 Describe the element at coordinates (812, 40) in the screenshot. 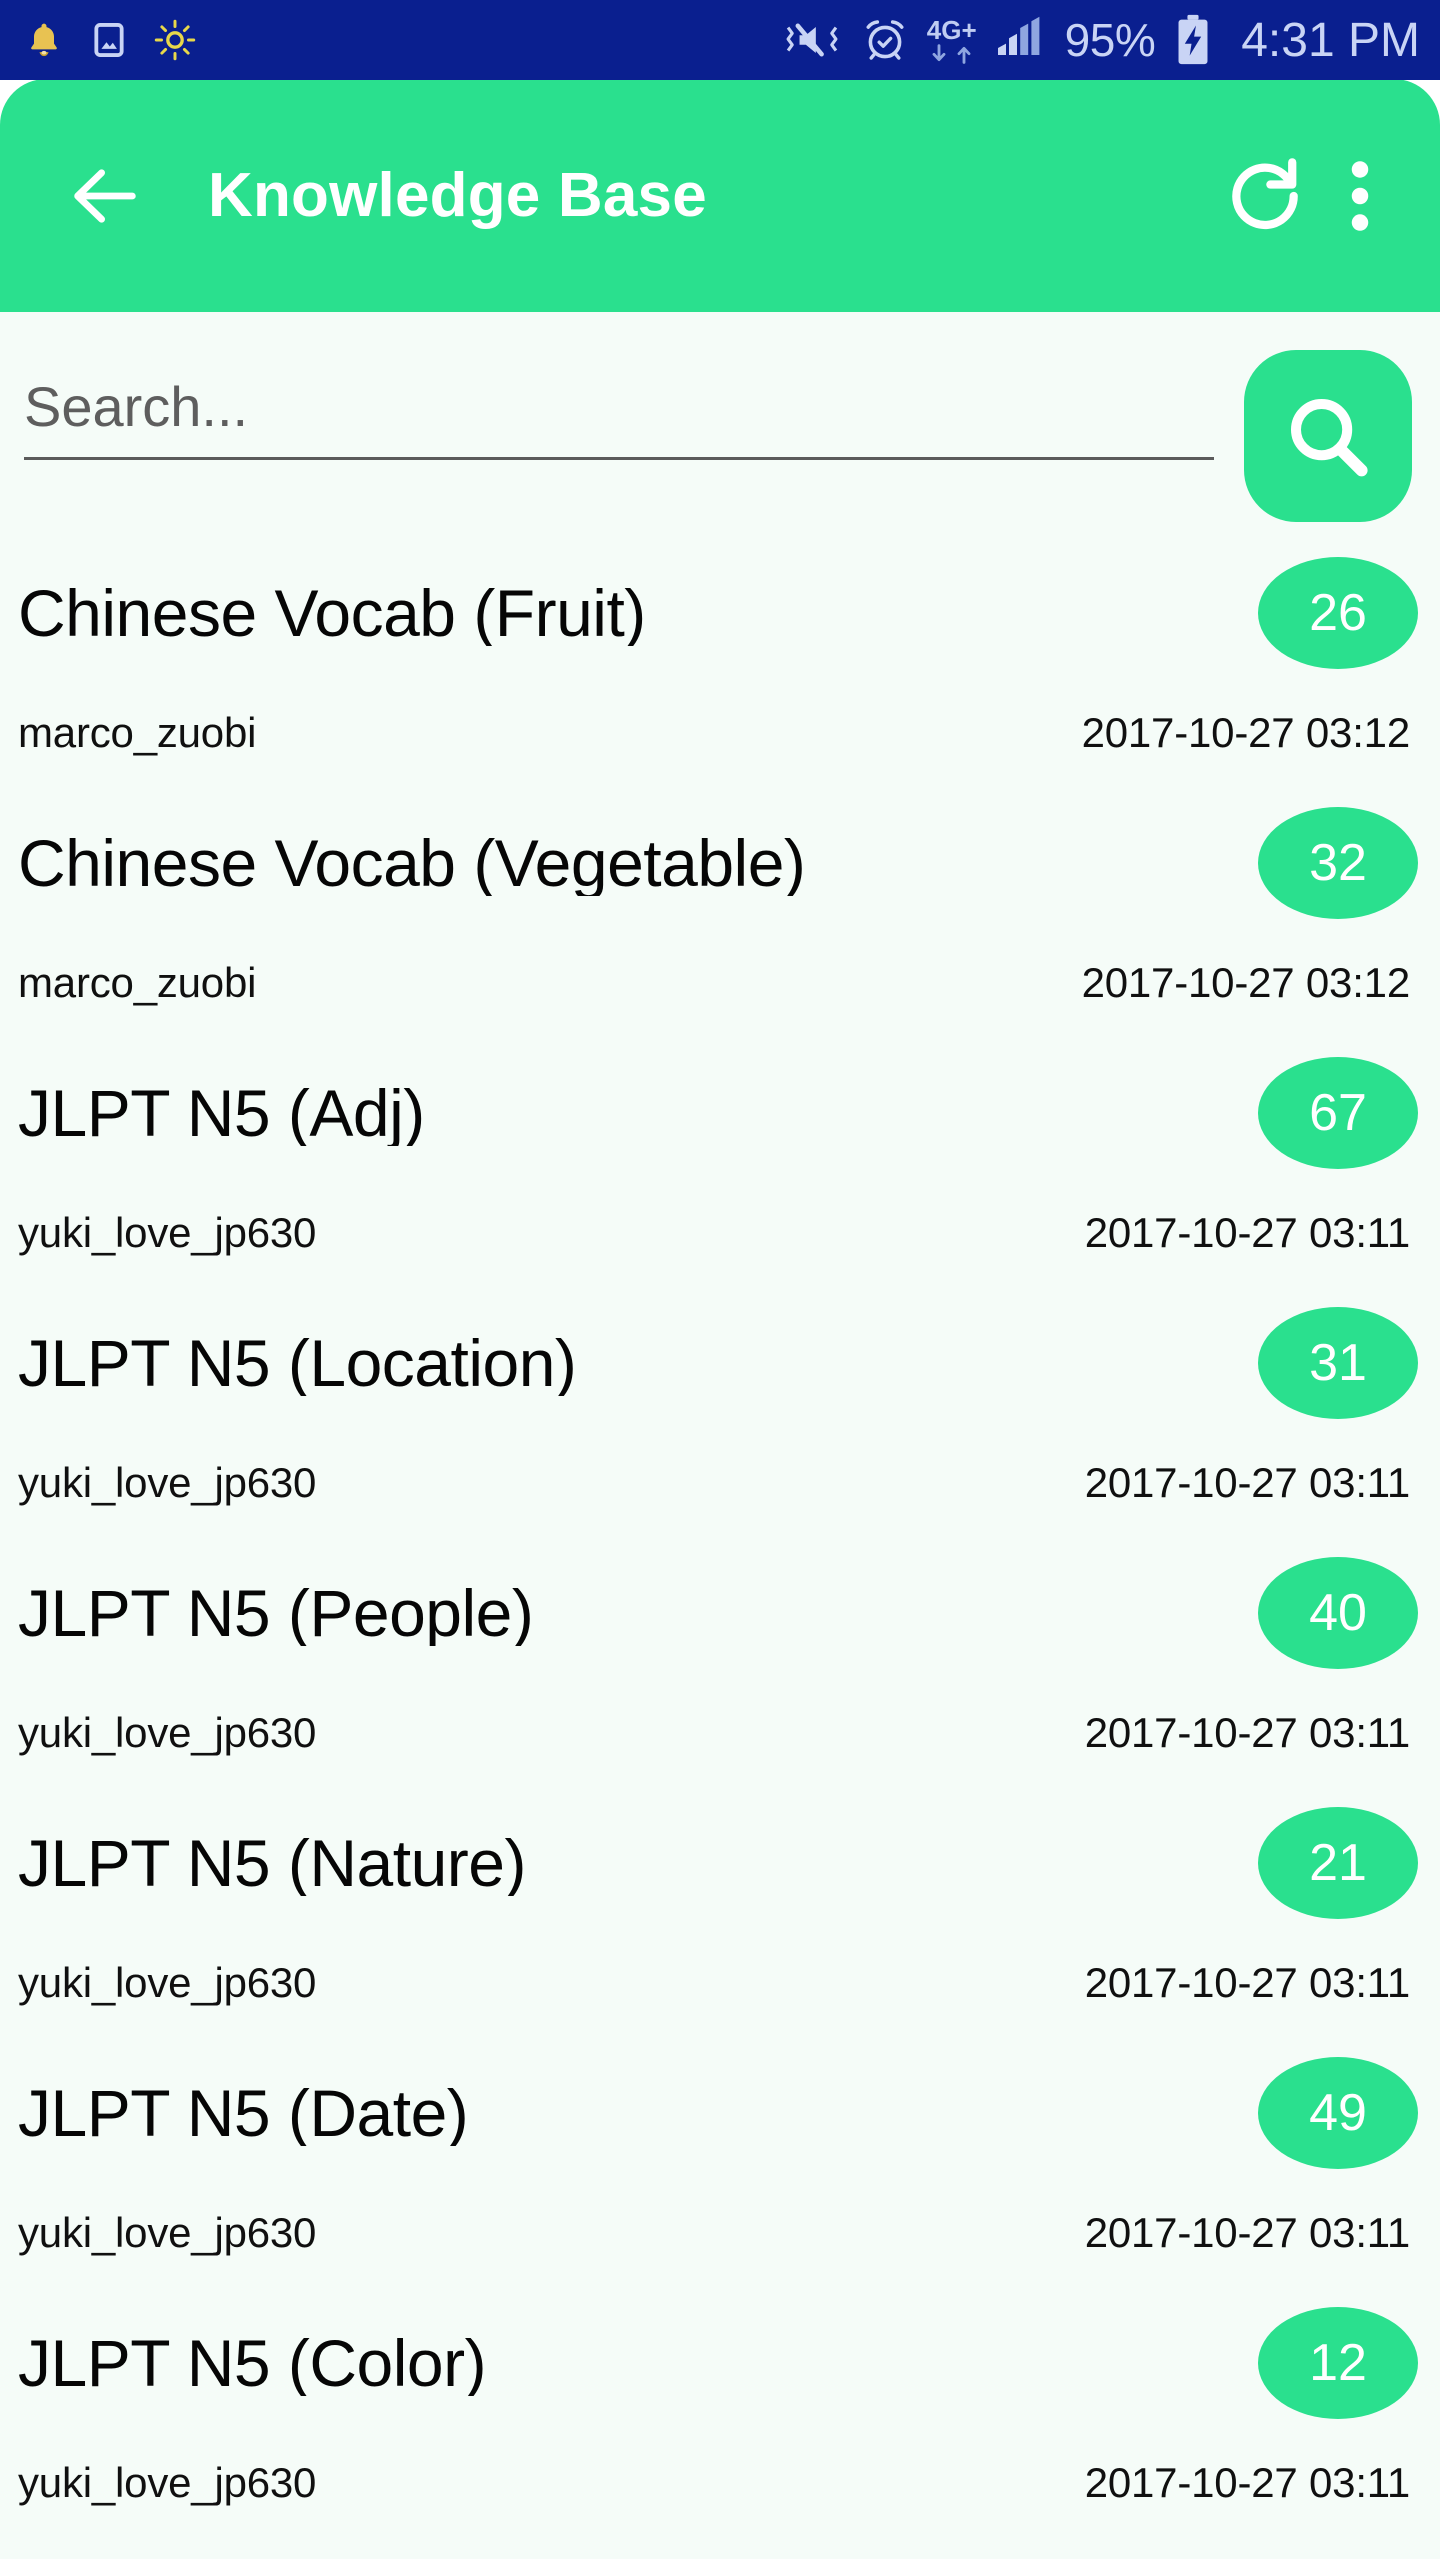

I see `vibrate-mute-icon` at that location.